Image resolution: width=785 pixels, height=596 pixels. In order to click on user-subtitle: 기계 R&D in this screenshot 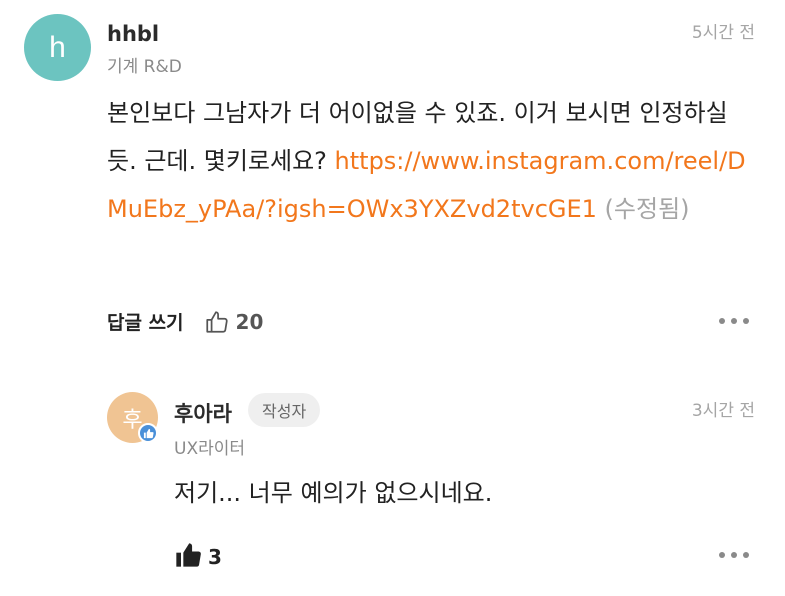, I will do `click(144, 67)`.